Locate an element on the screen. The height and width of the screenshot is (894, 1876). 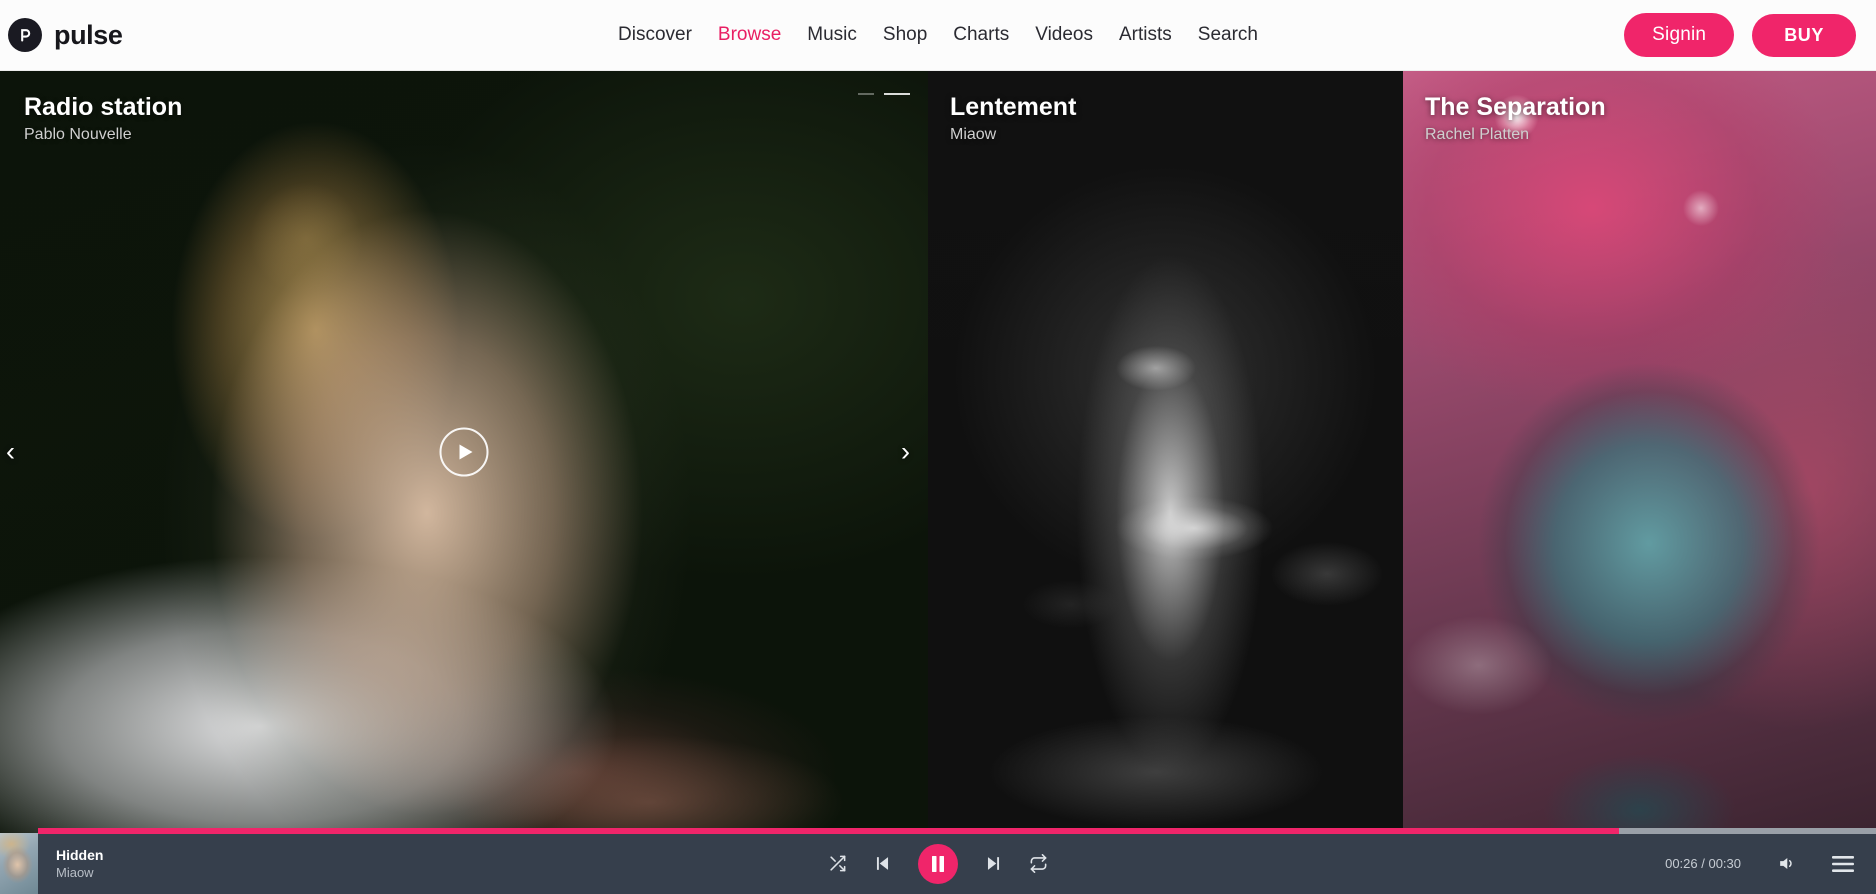
nav-item-shop: Shop is located at coordinates (905, 35).